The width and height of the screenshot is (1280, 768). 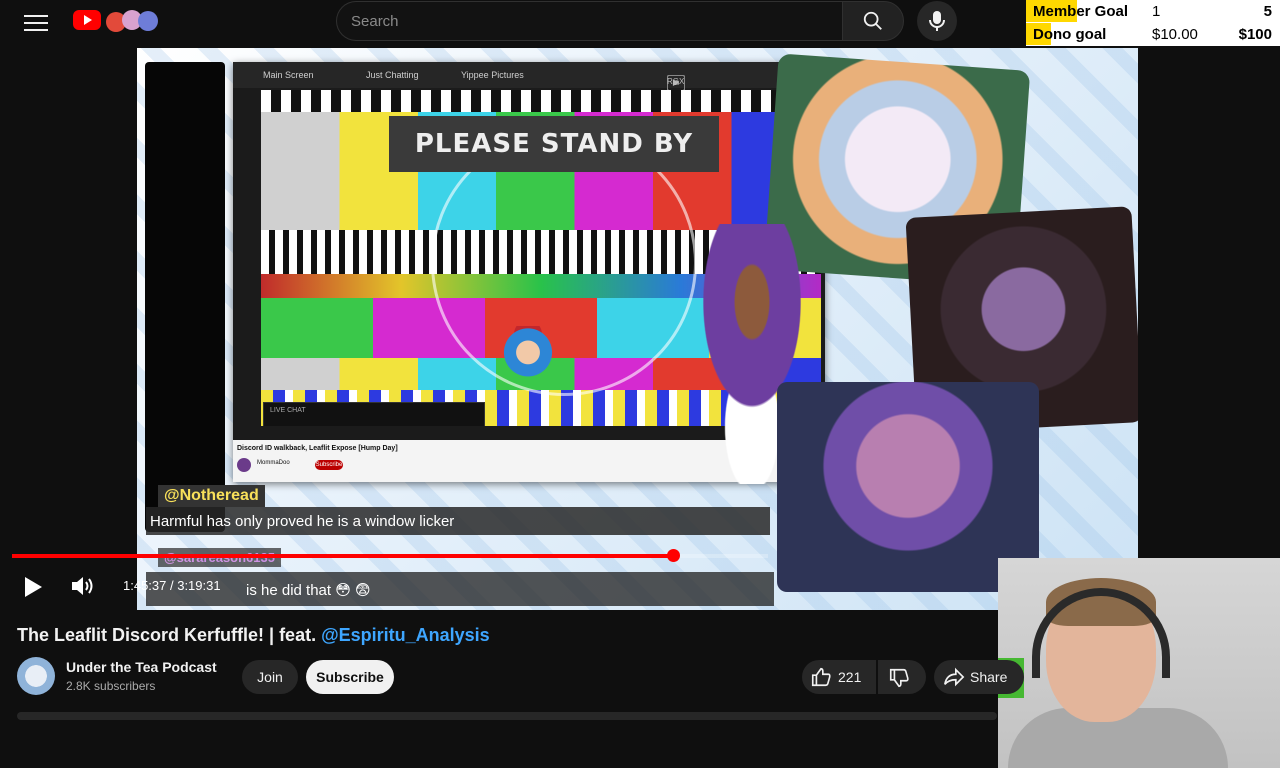 I want to click on share-label: Share, so click(x=989, y=677).